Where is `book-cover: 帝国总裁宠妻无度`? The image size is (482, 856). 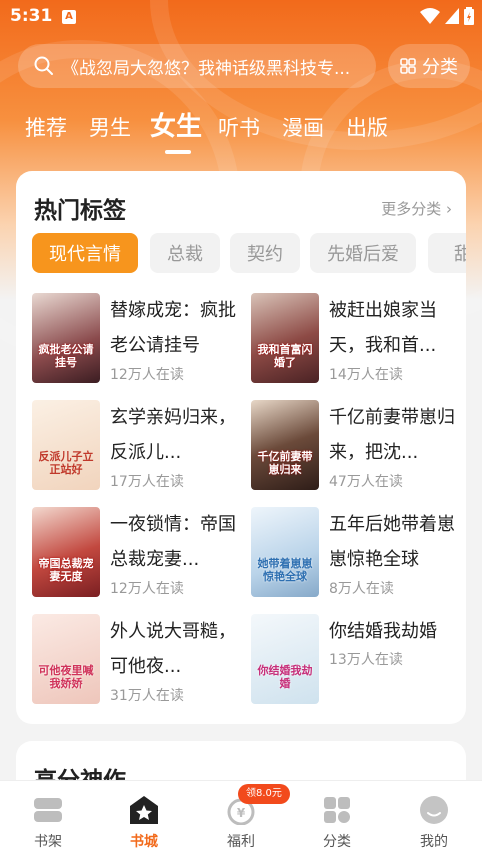
book-cover: 帝国总裁宠妻无度 is located at coordinates (66, 552).